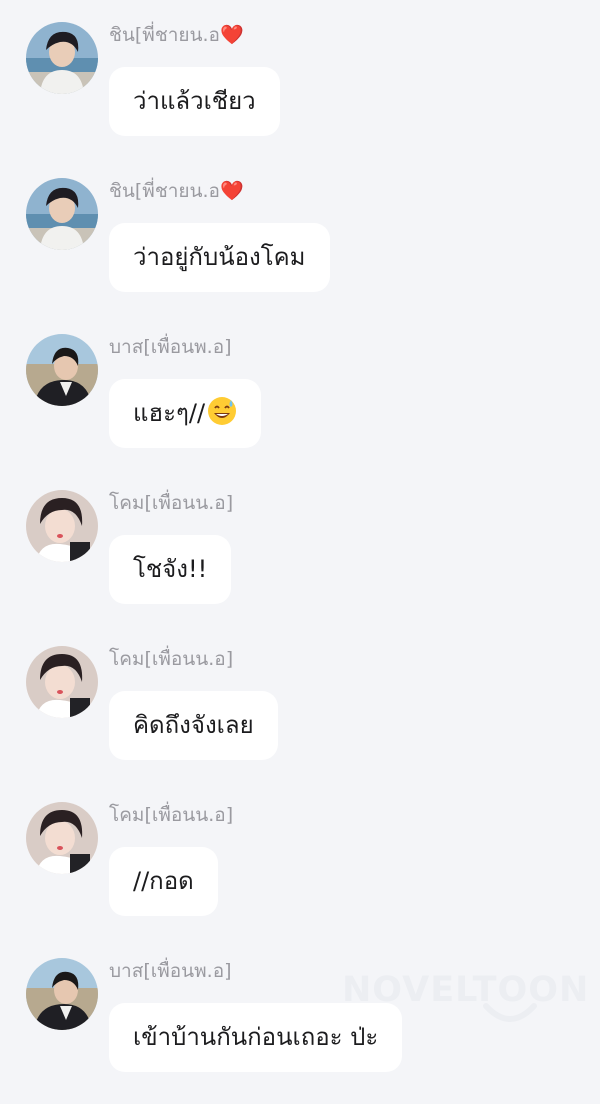 Image resolution: width=600 pixels, height=1104 pixels. I want to click on chat-message: บาส[เพื่อนพ.อ] แฮะๆ//, so click(300, 404).